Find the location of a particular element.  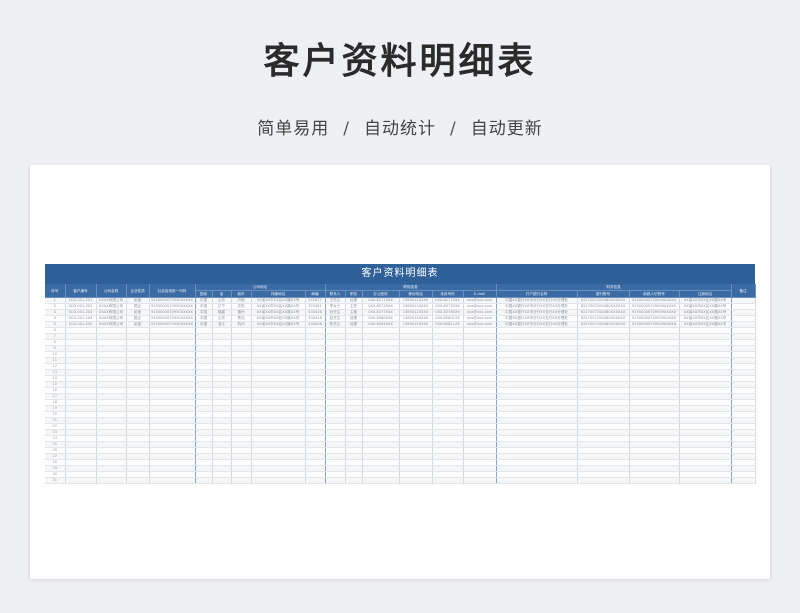

col-header-company-name: 公司名称 is located at coordinates (111, 291).